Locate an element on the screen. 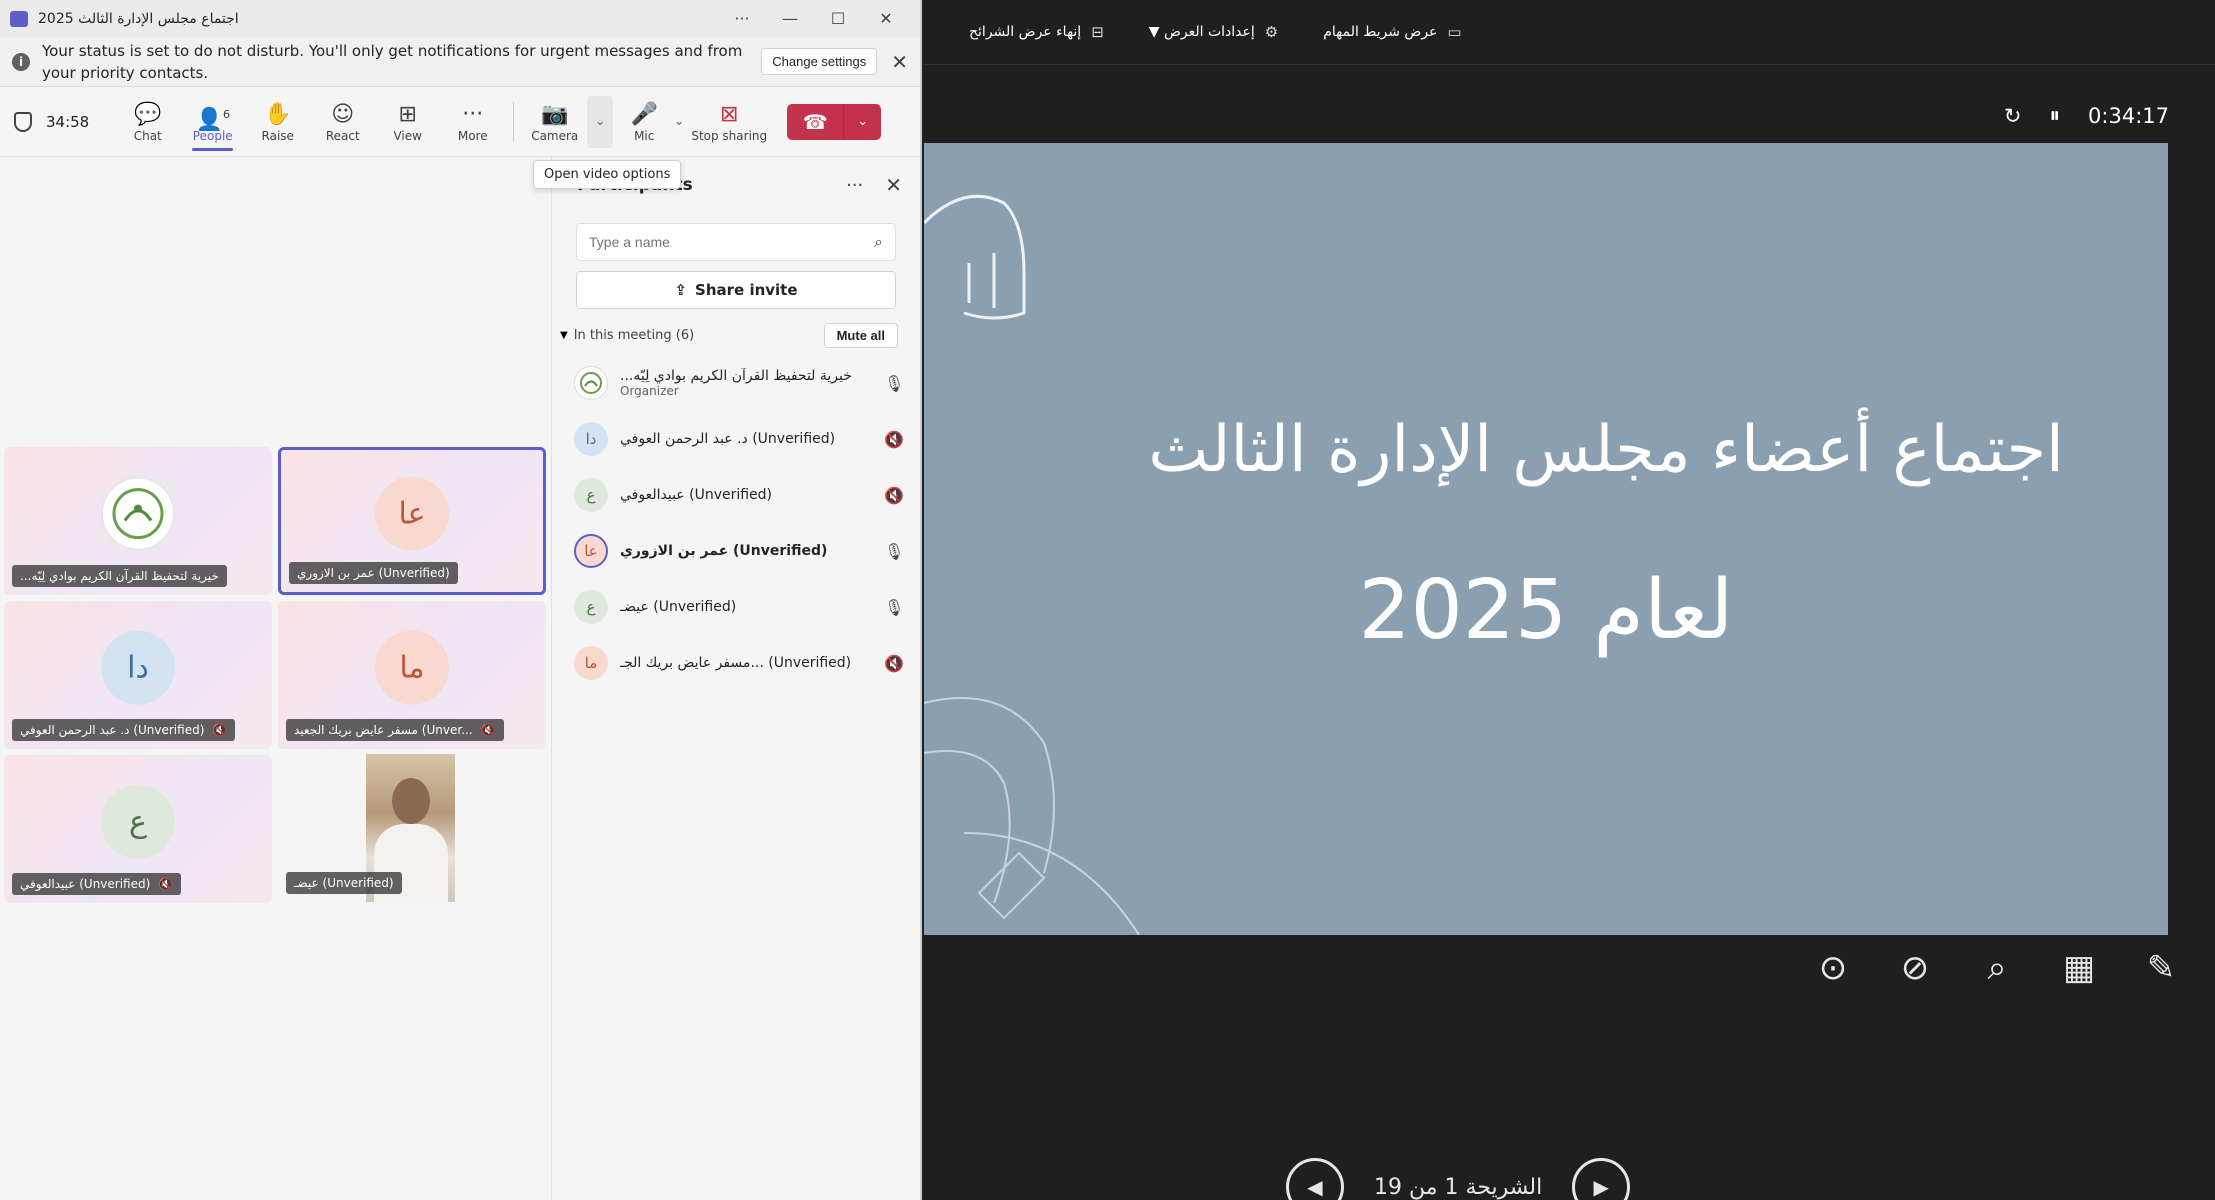 The width and height of the screenshot is (2215, 1200). chat-label: Chat is located at coordinates (147, 135).